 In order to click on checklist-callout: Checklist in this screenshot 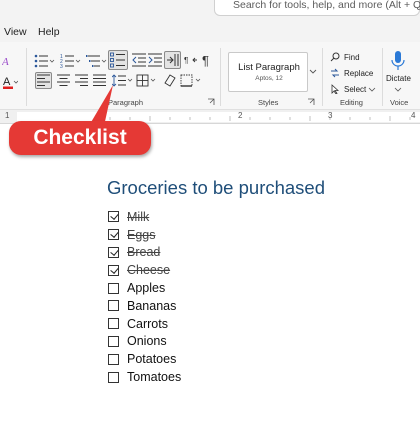, I will do `click(80, 138)`.